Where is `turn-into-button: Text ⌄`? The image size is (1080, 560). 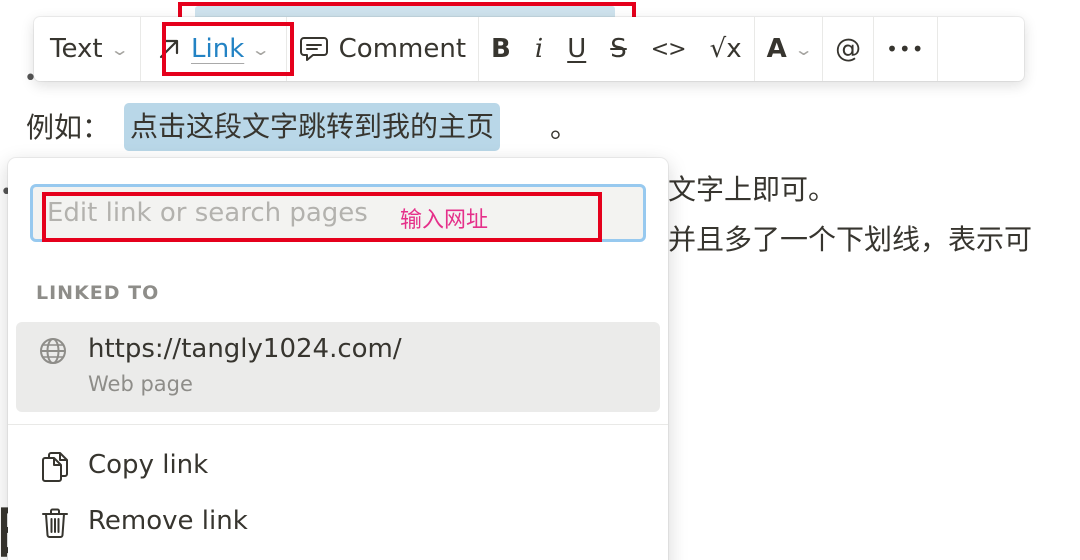
turn-into-button: Text ⌄ is located at coordinates (87, 49).